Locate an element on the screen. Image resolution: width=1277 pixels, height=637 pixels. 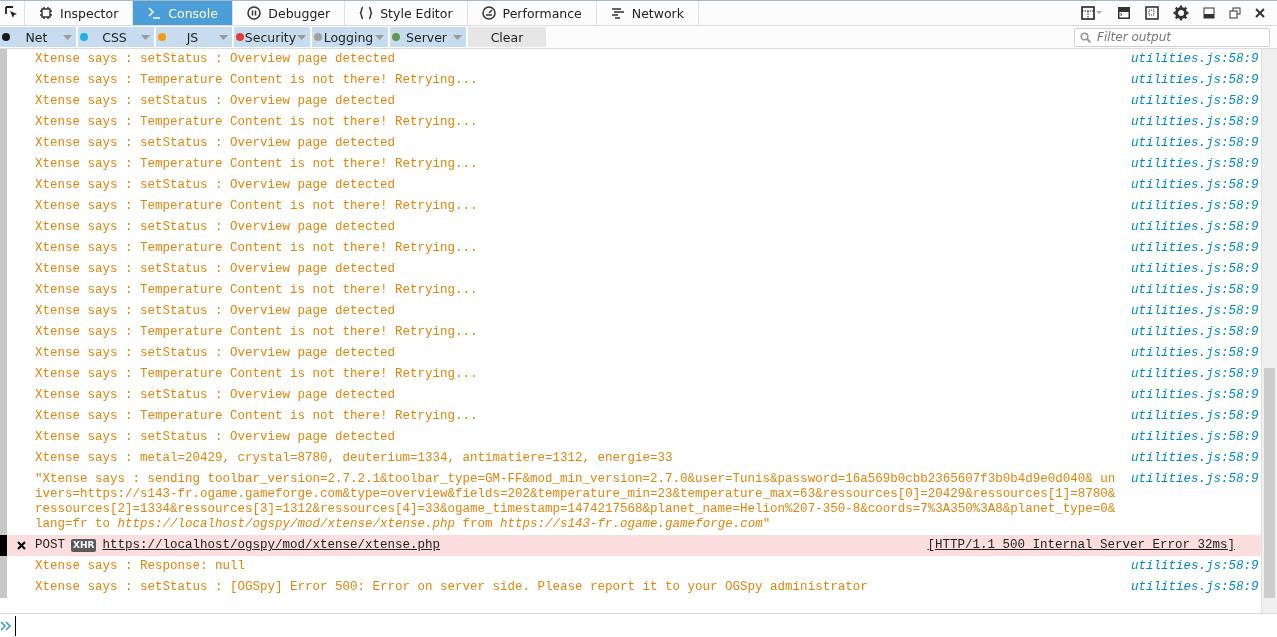
toolbar-tab: Style Editor is located at coordinates (406, 13).